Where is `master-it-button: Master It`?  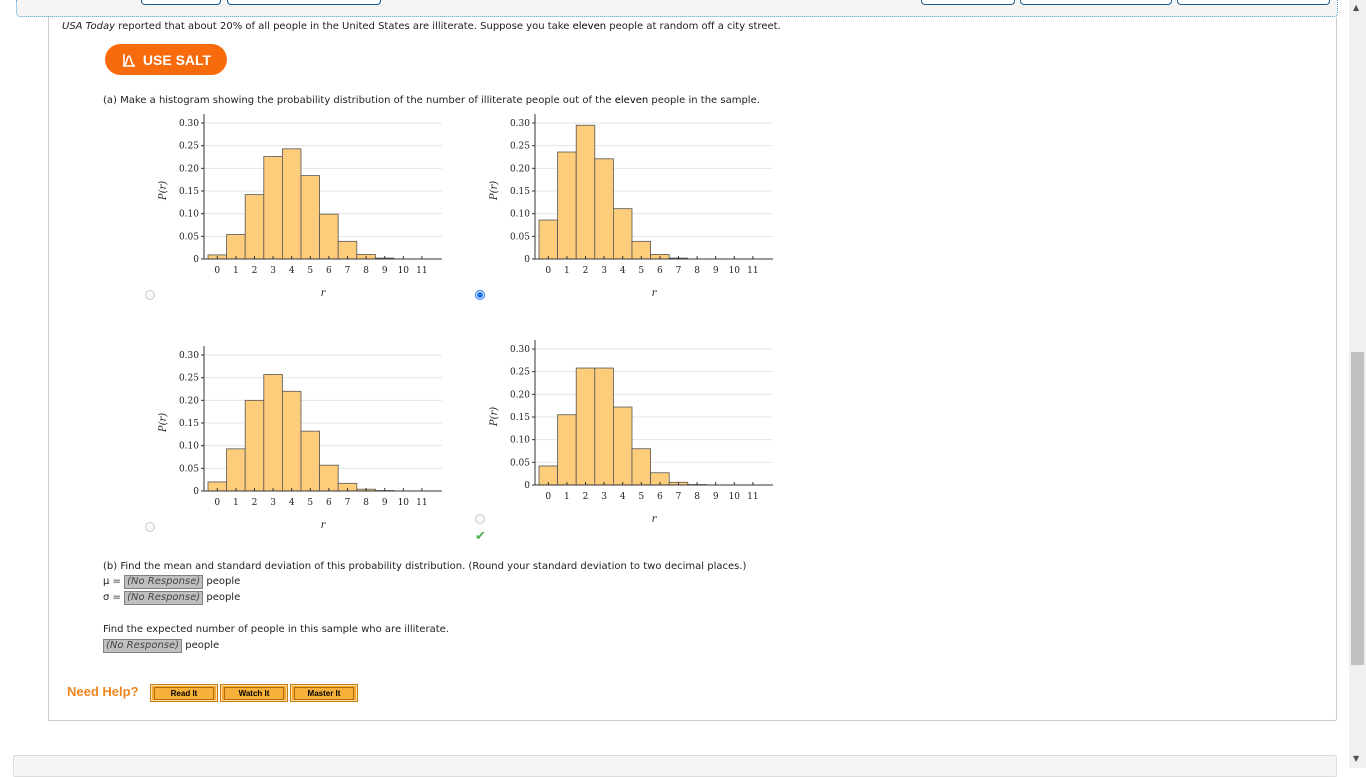
master-it-button: Master It is located at coordinates (324, 693).